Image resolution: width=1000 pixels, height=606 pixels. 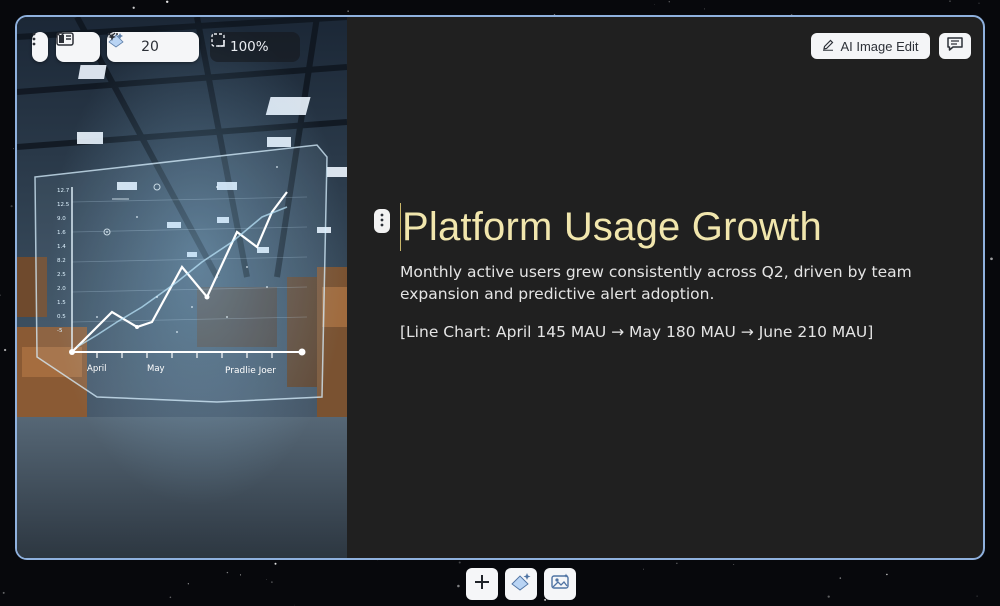 I want to click on text-block-menu-button, so click(x=382, y=221).